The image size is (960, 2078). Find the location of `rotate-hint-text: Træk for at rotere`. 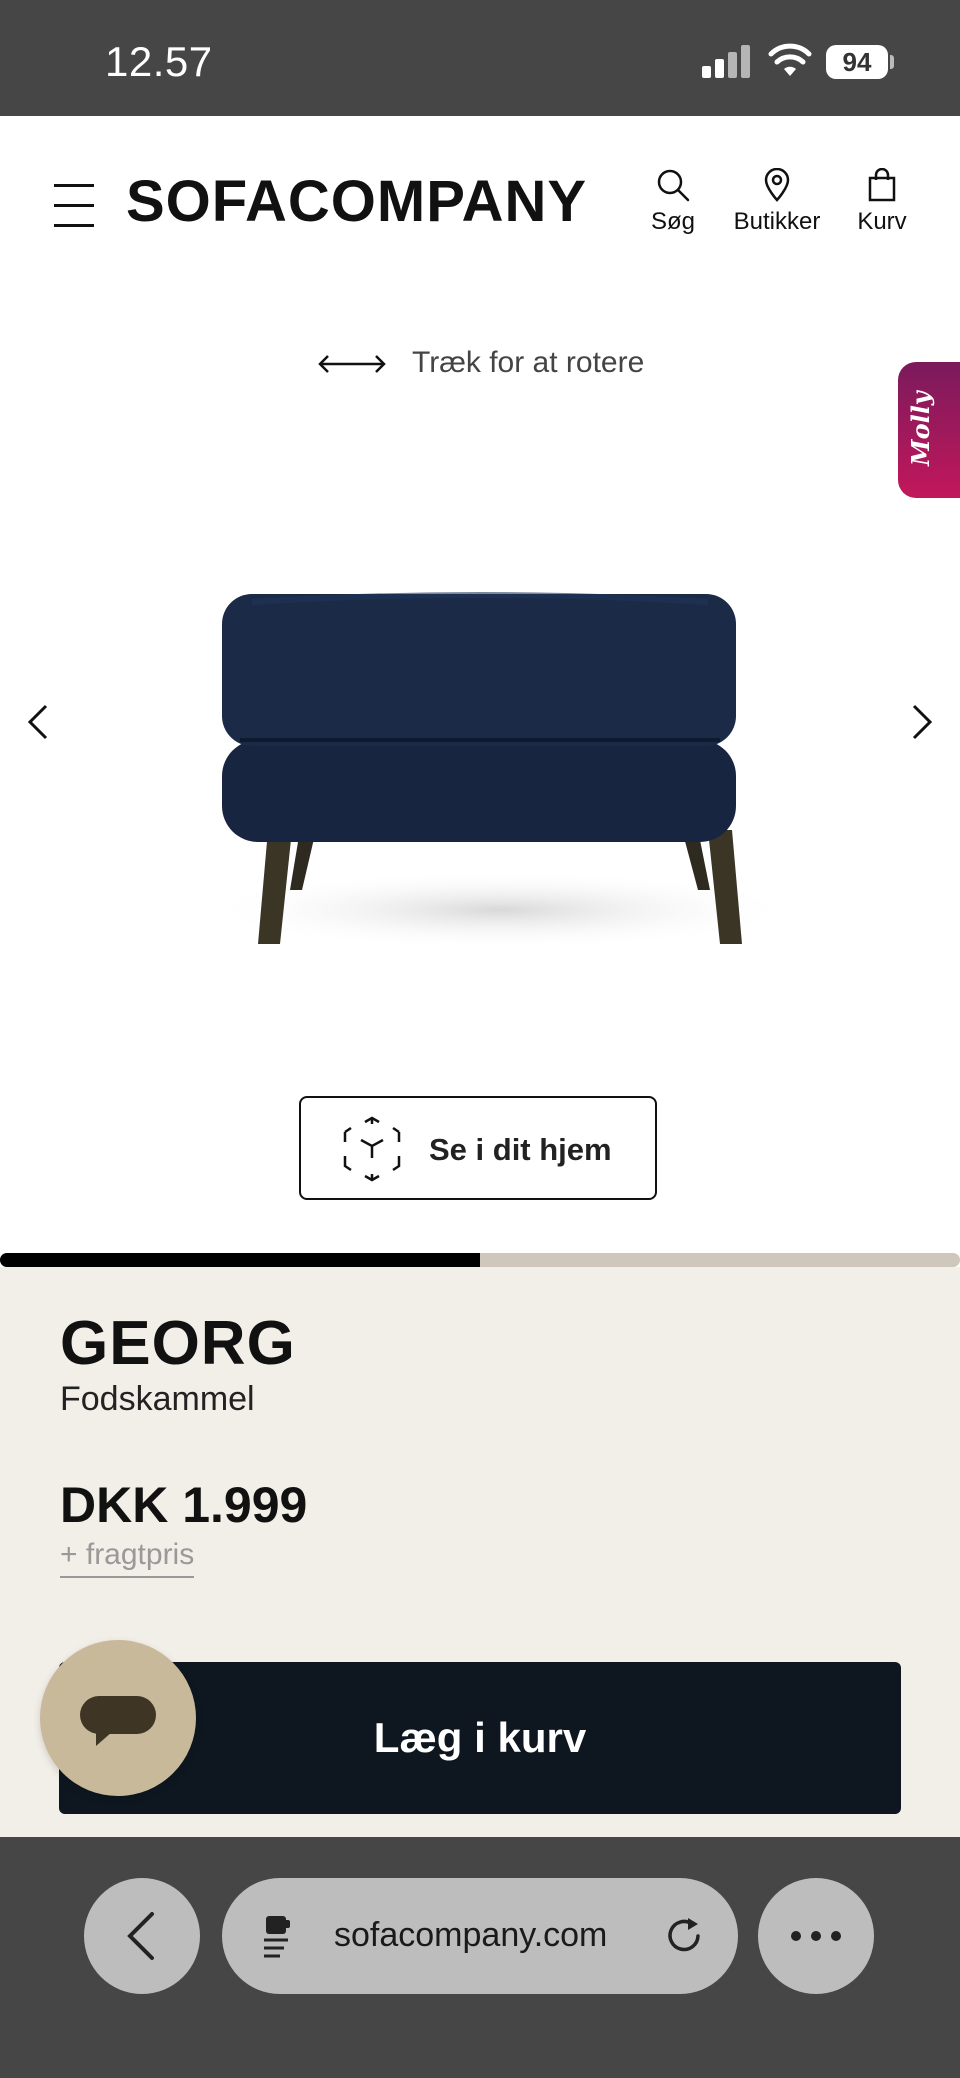

rotate-hint-text: Træk for at rotere is located at coordinates (528, 362).